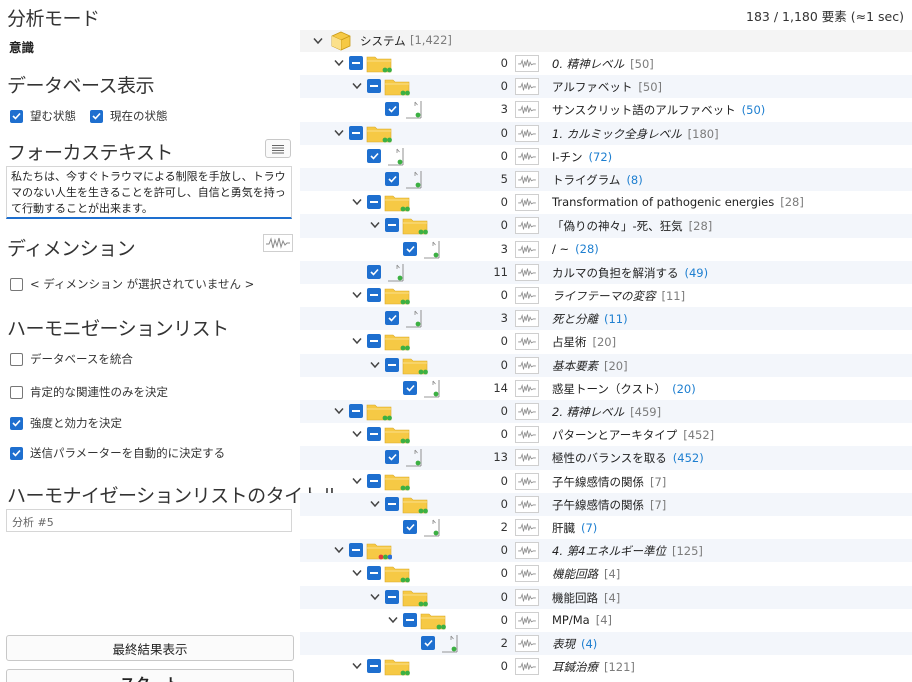 The height and width of the screenshot is (682, 912). What do you see at coordinates (278, 148) in the screenshot?
I see `focus-list-button` at bounding box center [278, 148].